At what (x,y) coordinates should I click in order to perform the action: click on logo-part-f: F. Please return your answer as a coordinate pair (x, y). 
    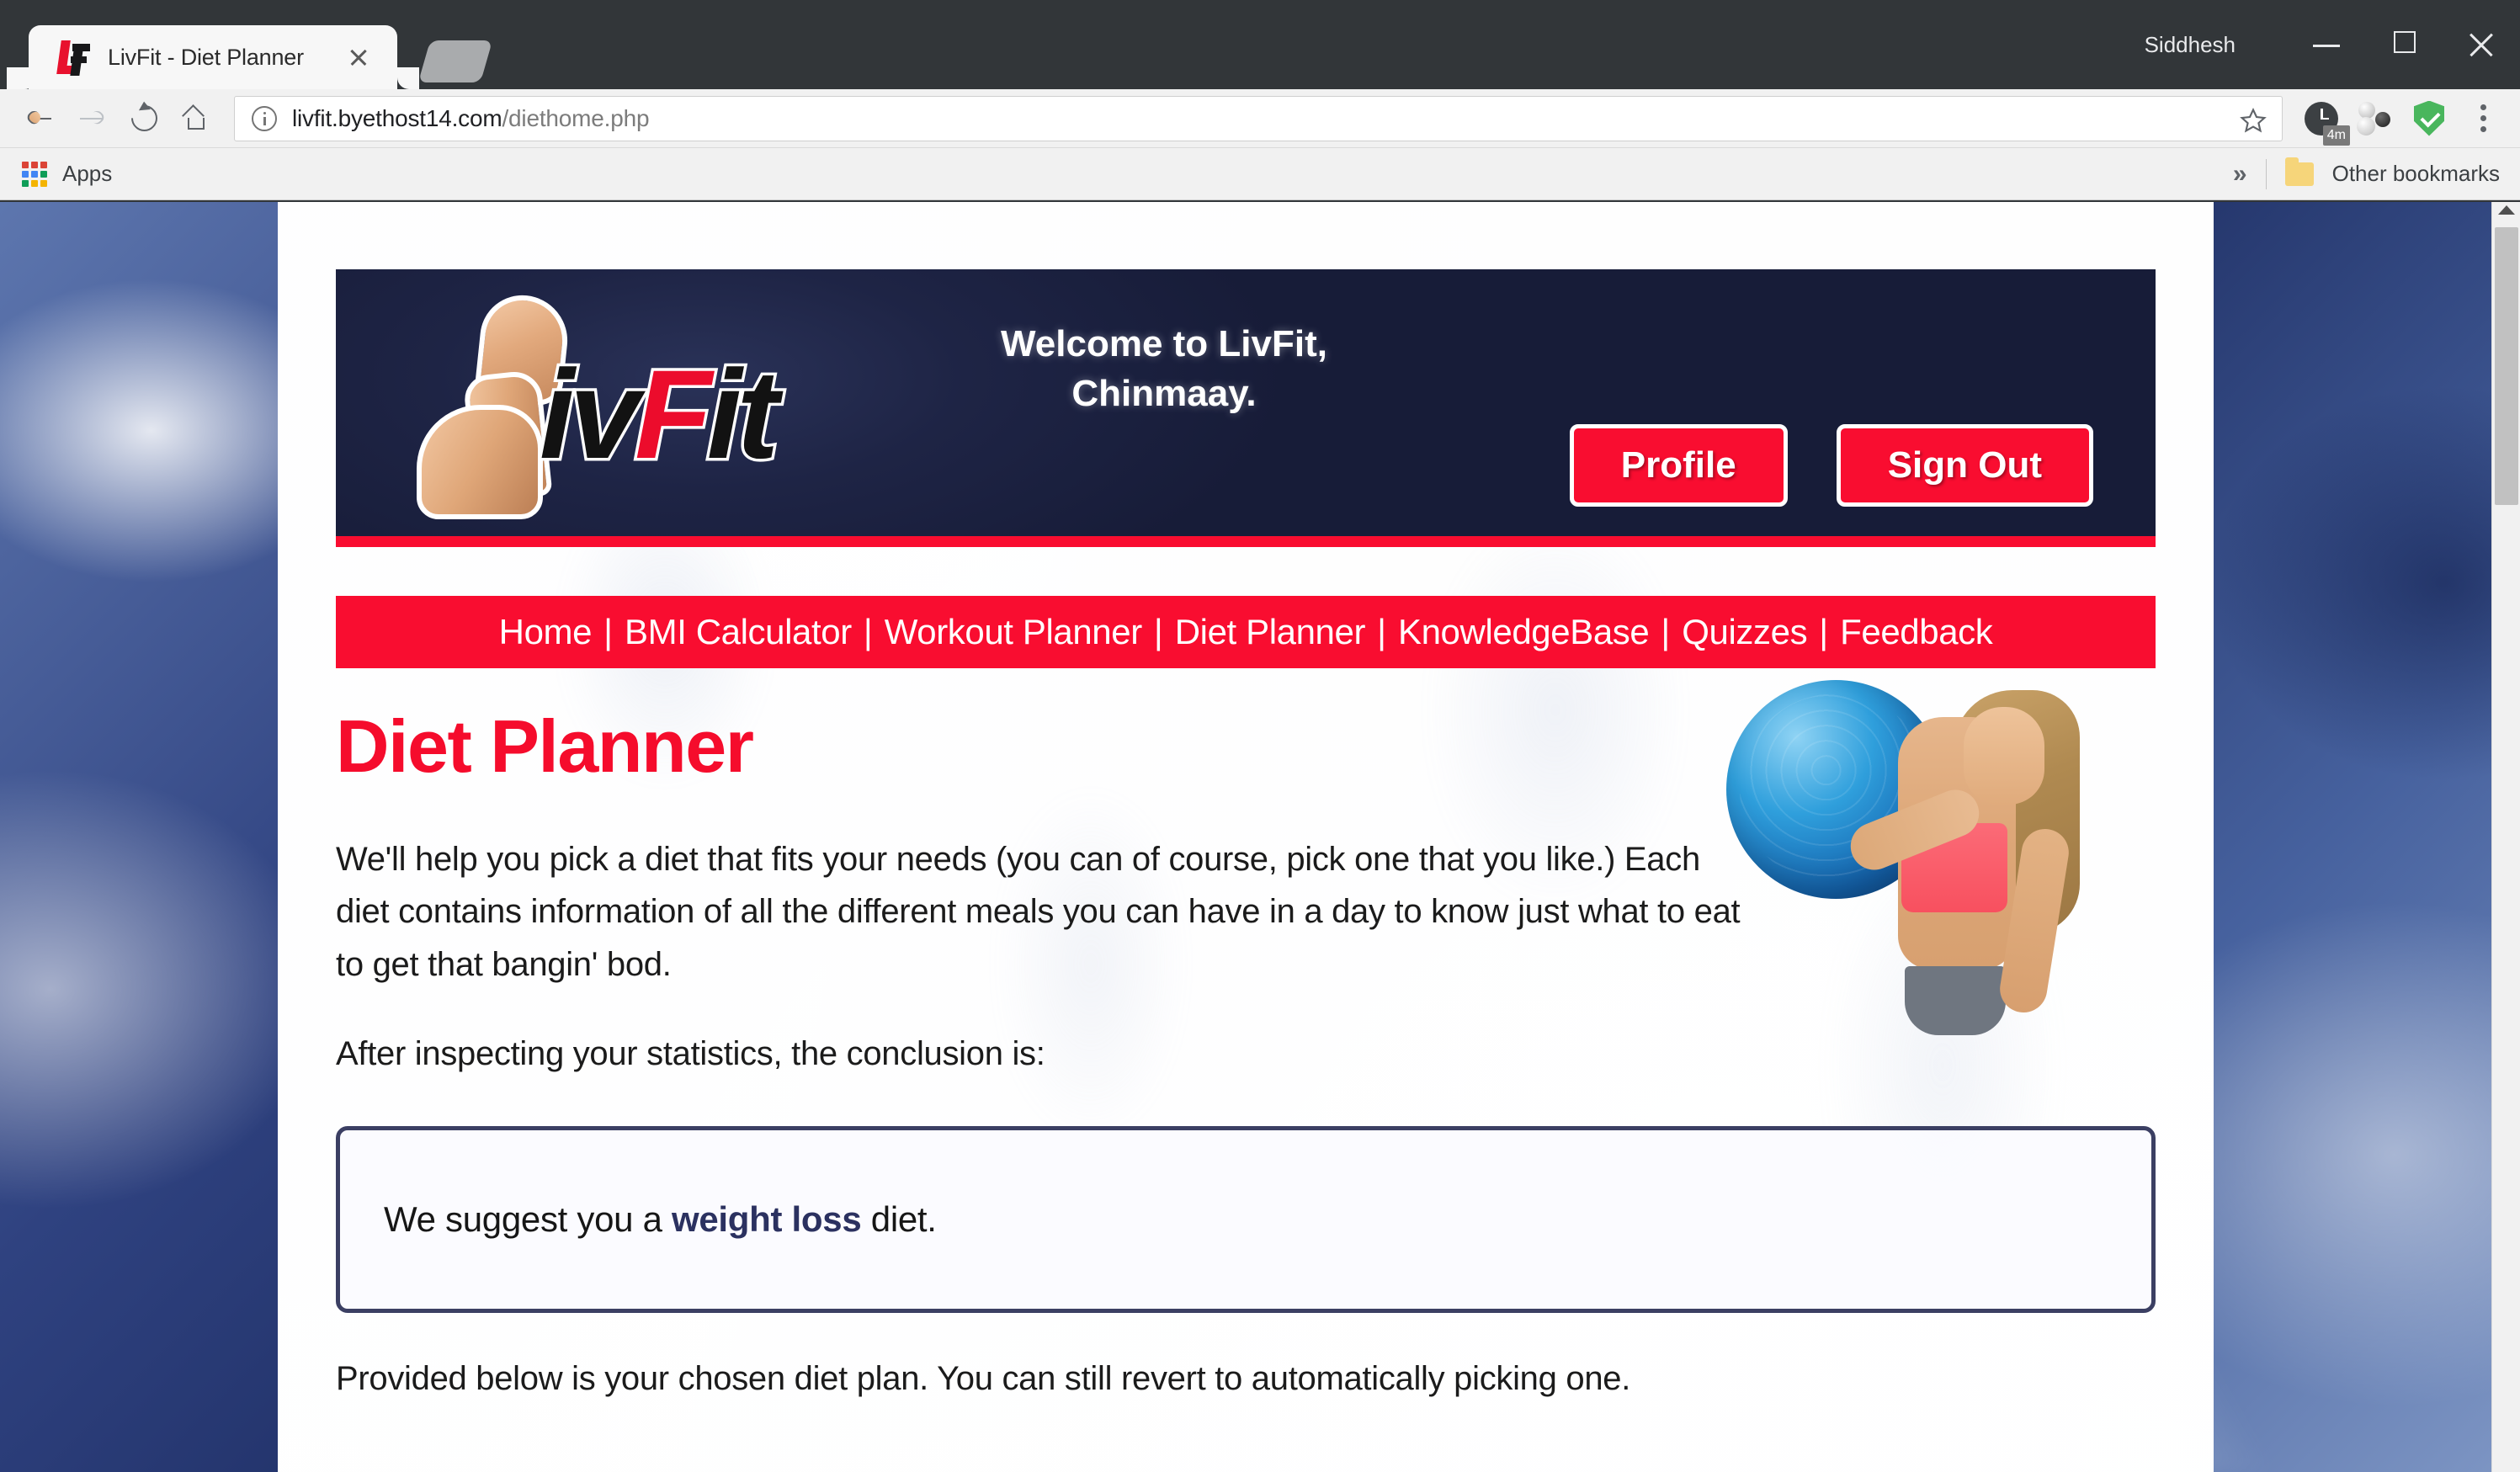
    Looking at the image, I should click on (673, 414).